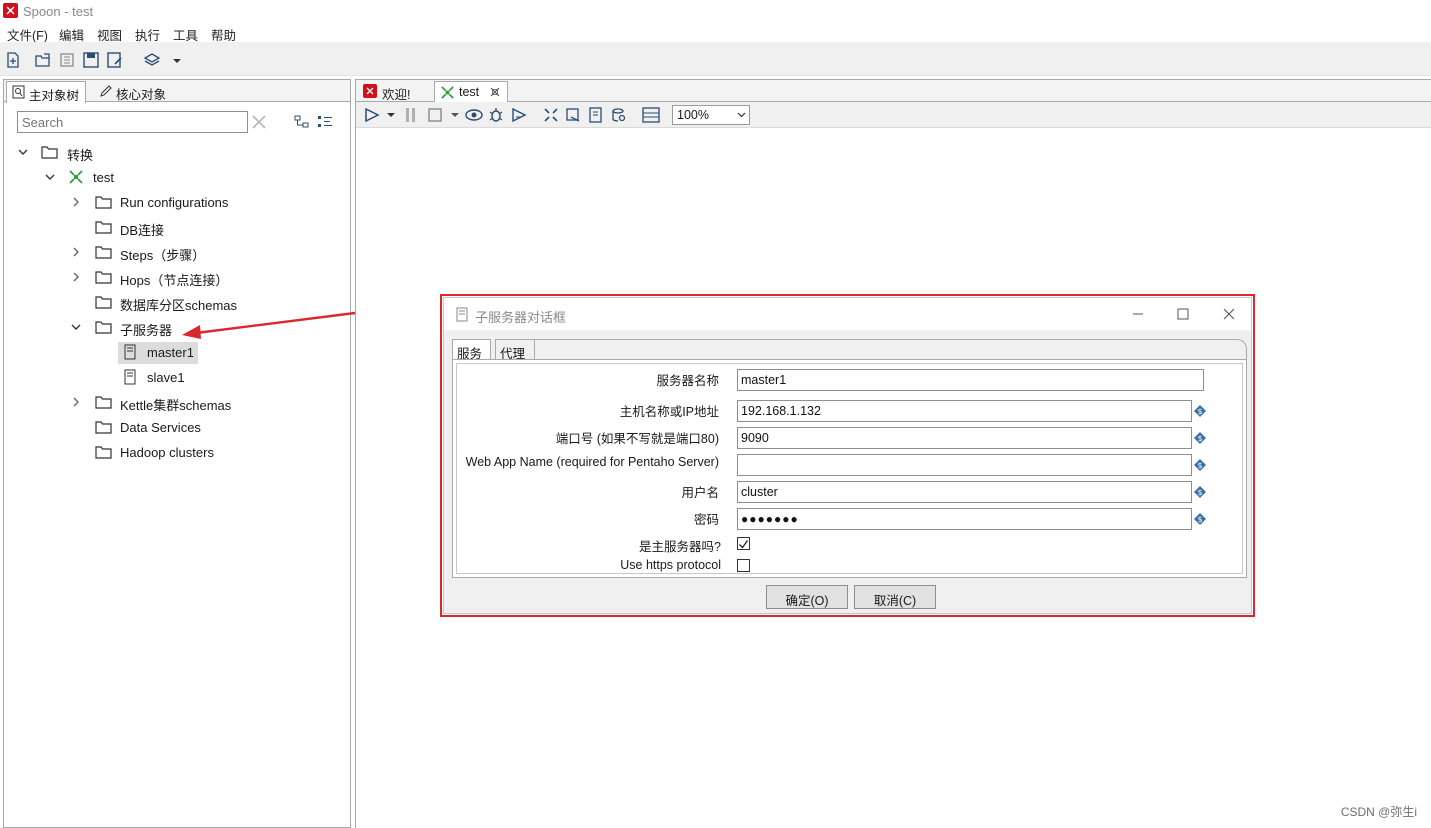 The height and width of the screenshot is (828, 1431). What do you see at coordinates (964, 492) in the screenshot?
I see `username-input` at bounding box center [964, 492].